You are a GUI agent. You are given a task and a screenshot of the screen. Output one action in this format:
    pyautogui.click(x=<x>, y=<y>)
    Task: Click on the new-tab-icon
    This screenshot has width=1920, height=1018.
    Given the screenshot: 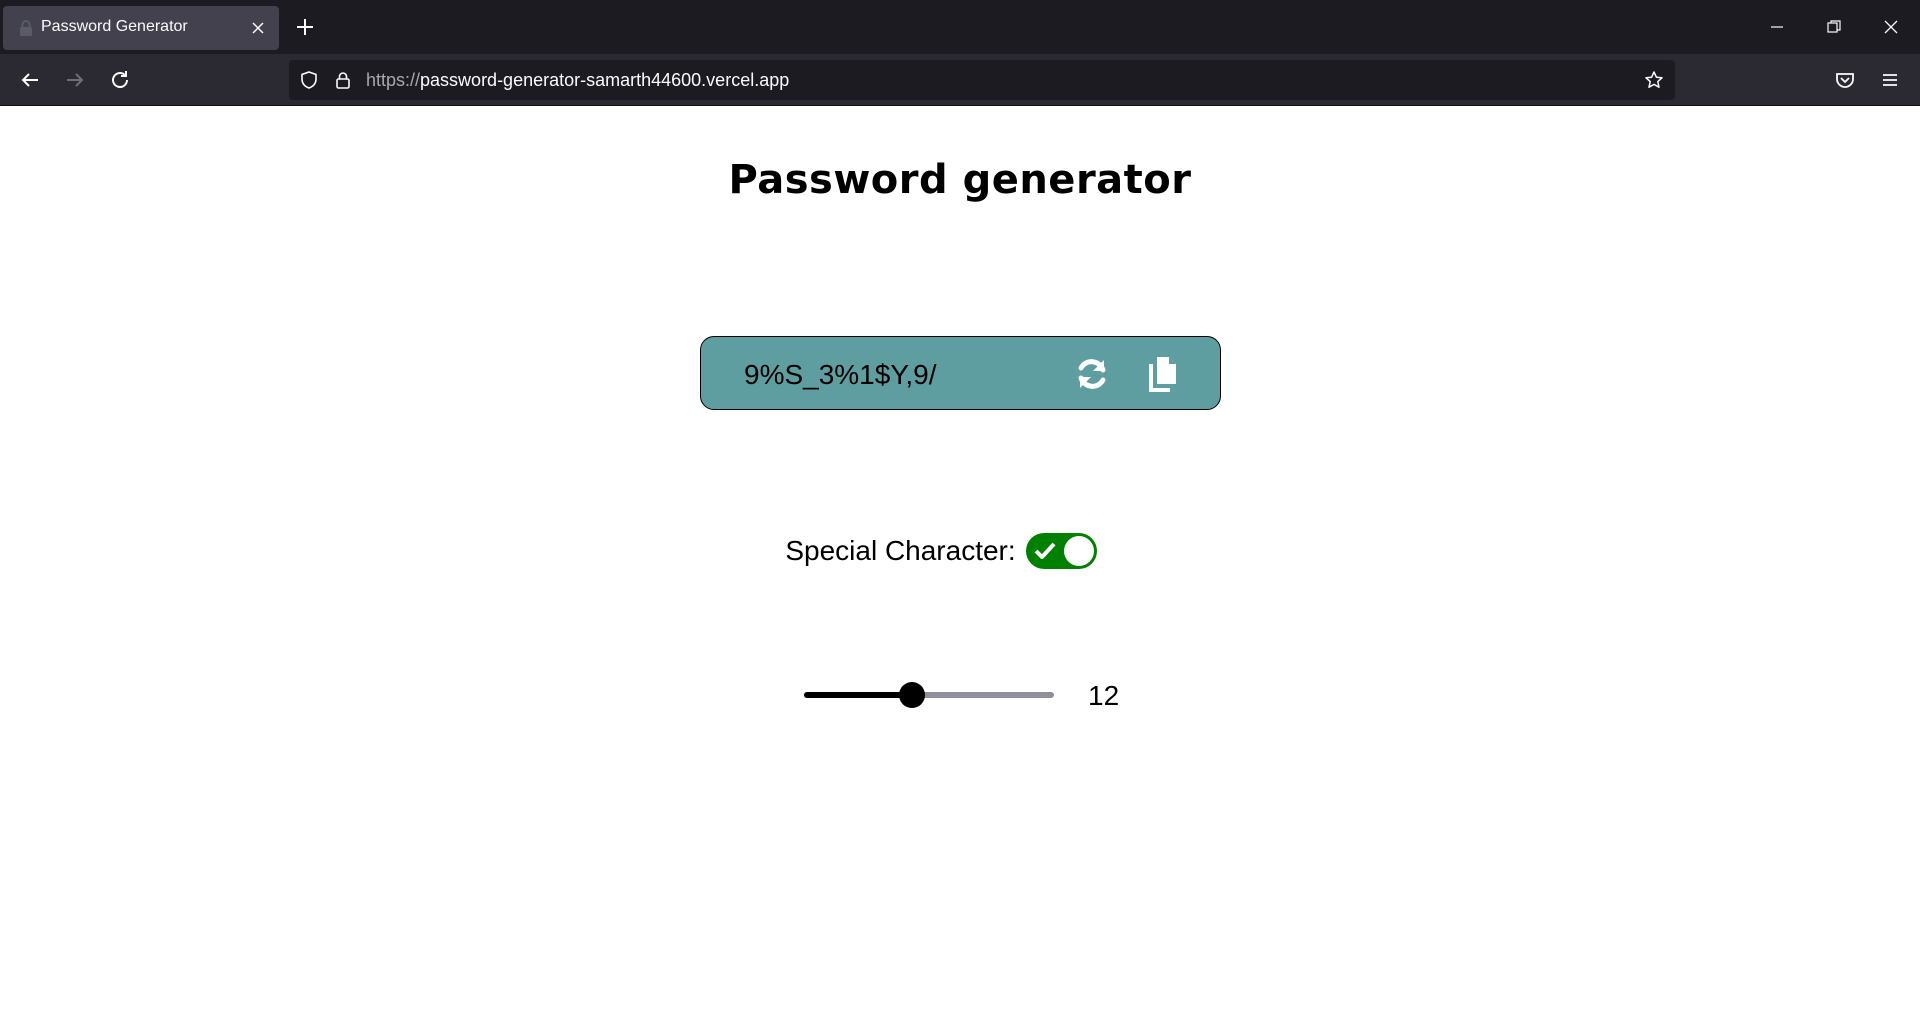 What is the action you would take?
    pyautogui.click(x=305, y=27)
    